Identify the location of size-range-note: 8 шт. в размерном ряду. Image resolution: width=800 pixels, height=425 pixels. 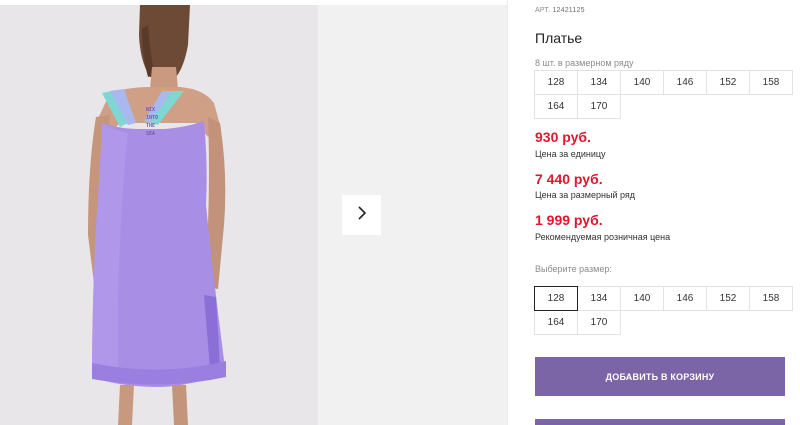
(584, 63).